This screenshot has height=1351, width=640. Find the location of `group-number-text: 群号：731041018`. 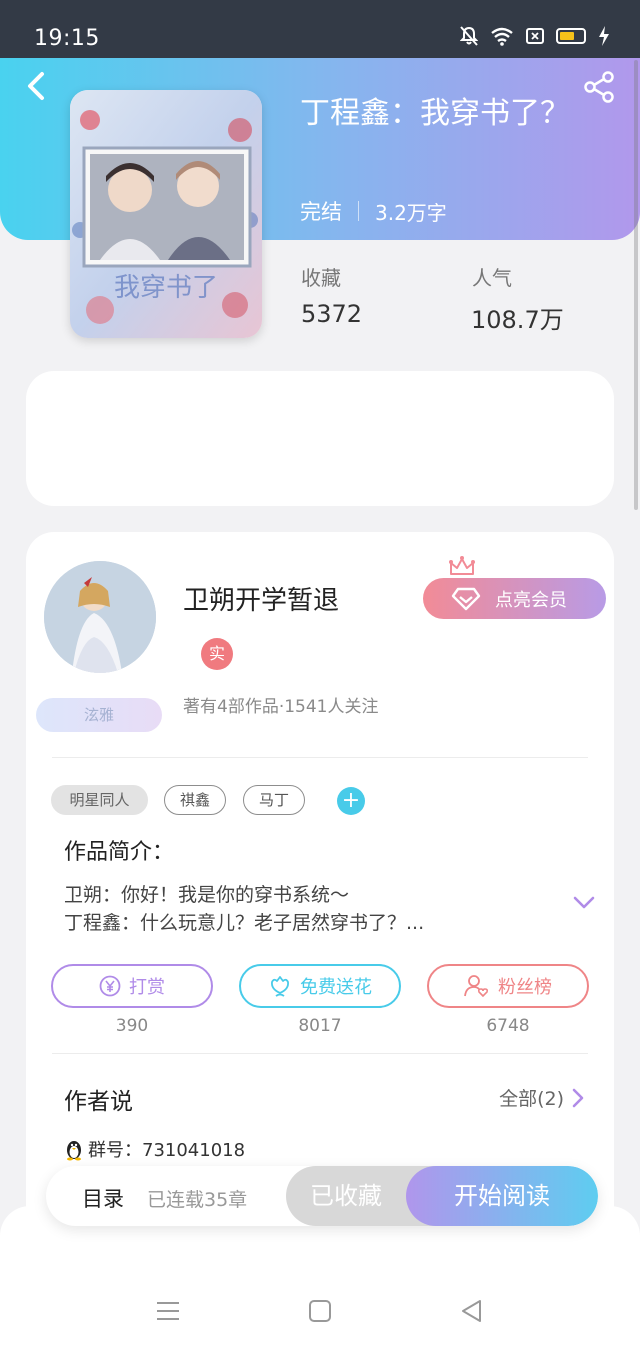

group-number-text: 群号：731041018 is located at coordinates (167, 1150).